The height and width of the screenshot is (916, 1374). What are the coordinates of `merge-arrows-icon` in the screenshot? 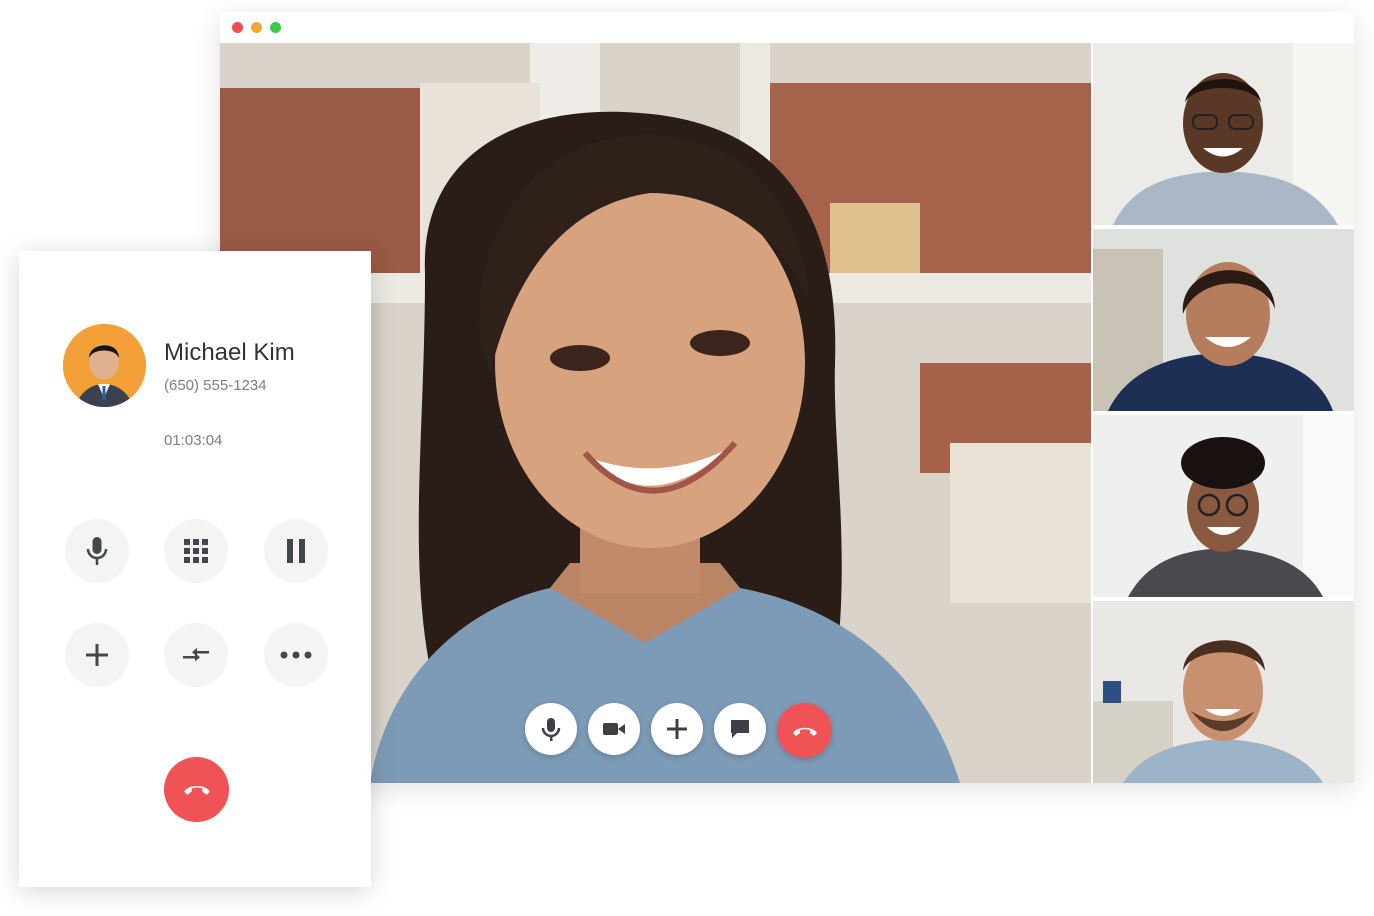 It's located at (196, 655).